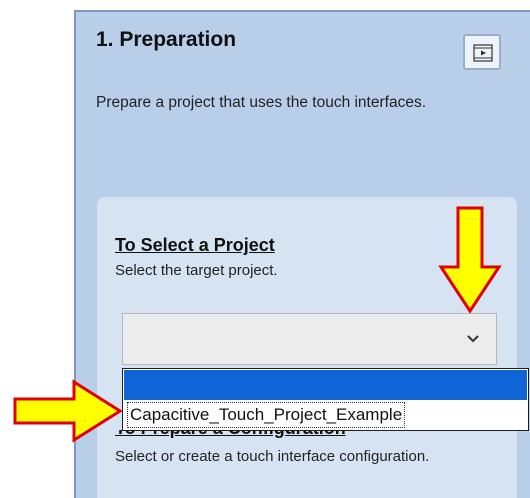 This screenshot has height=498, width=530. I want to click on project-dropdown, so click(309, 339).